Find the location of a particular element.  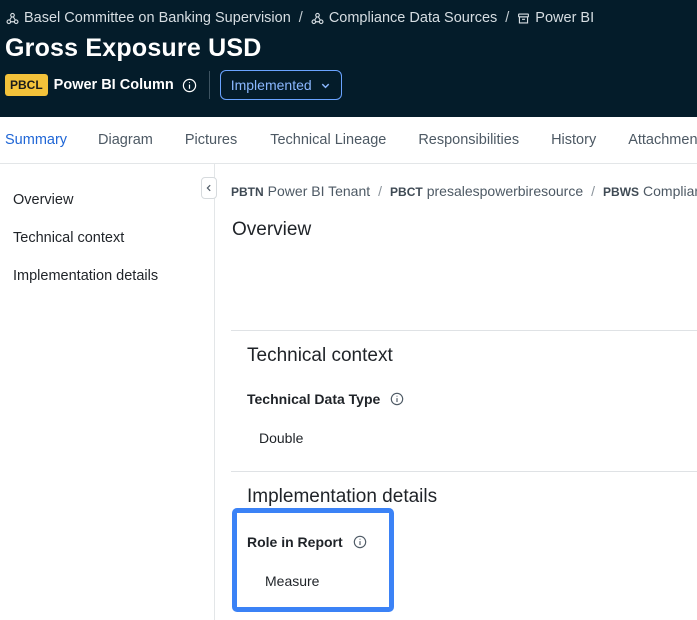

object-type-label: Power BI Column is located at coordinates (113, 85).